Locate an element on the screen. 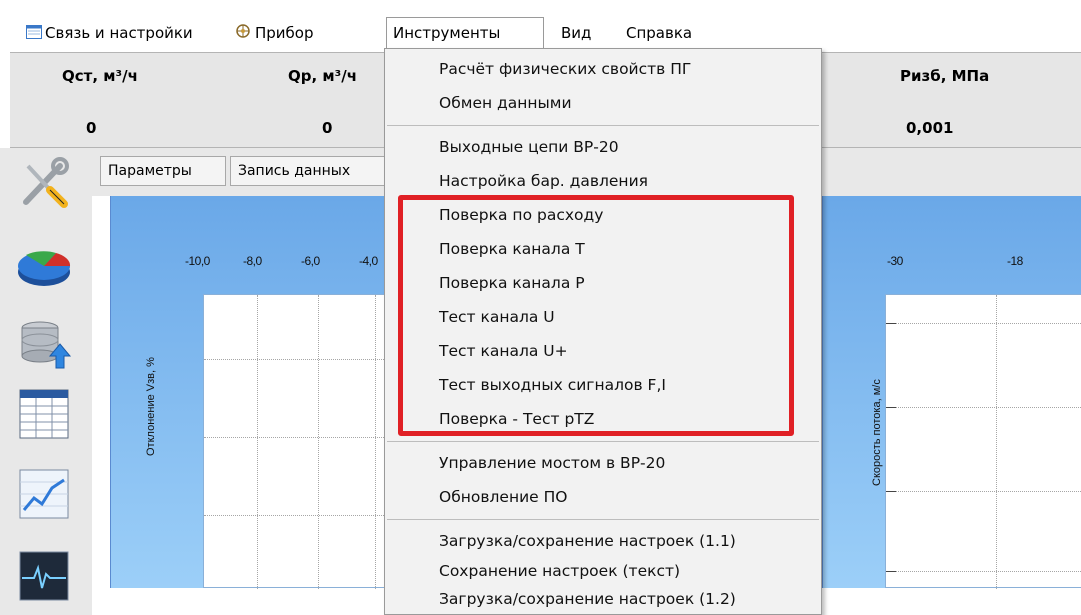 Image resolution: width=1081 pixels, height=615 pixels. menu-connection-settings: Связь и настройки is located at coordinates (109, 33).